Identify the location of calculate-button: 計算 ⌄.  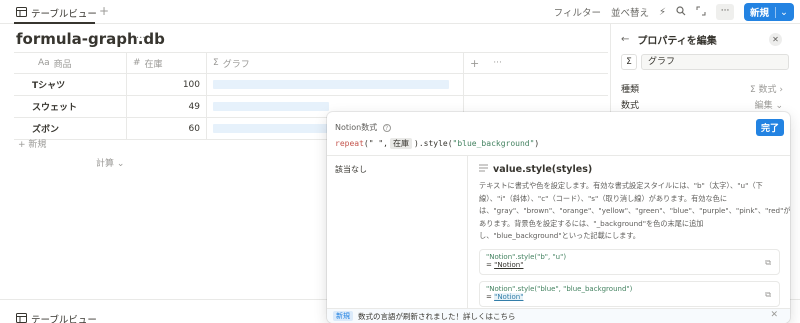
(110, 162).